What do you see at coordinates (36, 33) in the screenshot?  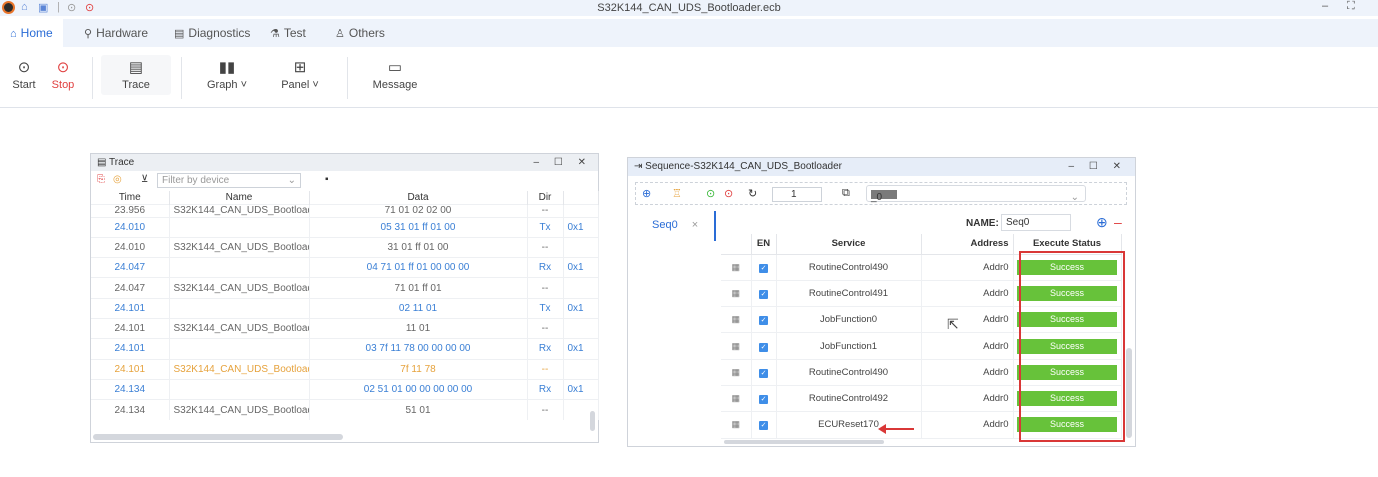 I see `tab-label: Home` at bounding box center [36, 33].